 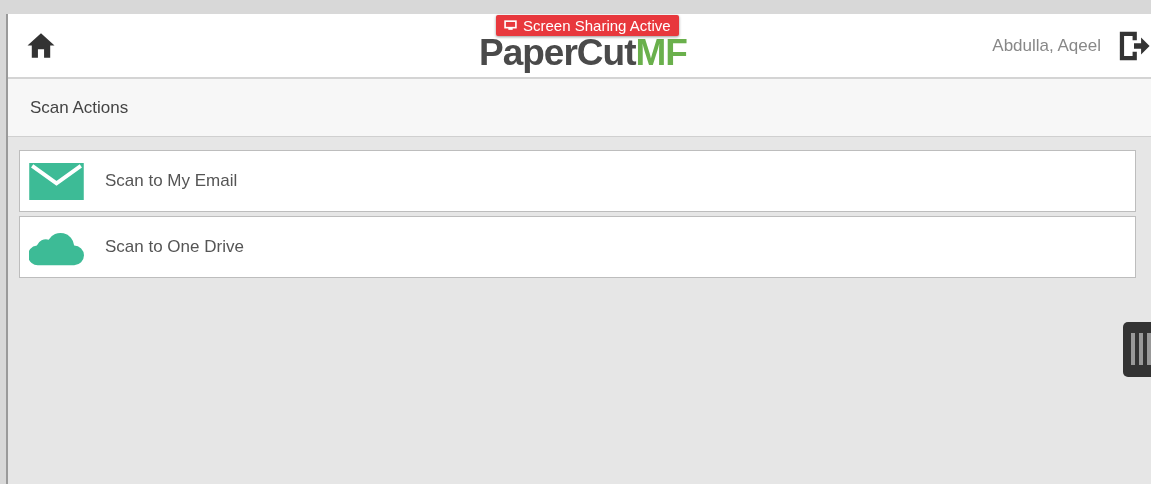 What do you see at coordinates (1137, 349) in the screenshot?
I see `side-handle` at bounding box center [1137, 349].